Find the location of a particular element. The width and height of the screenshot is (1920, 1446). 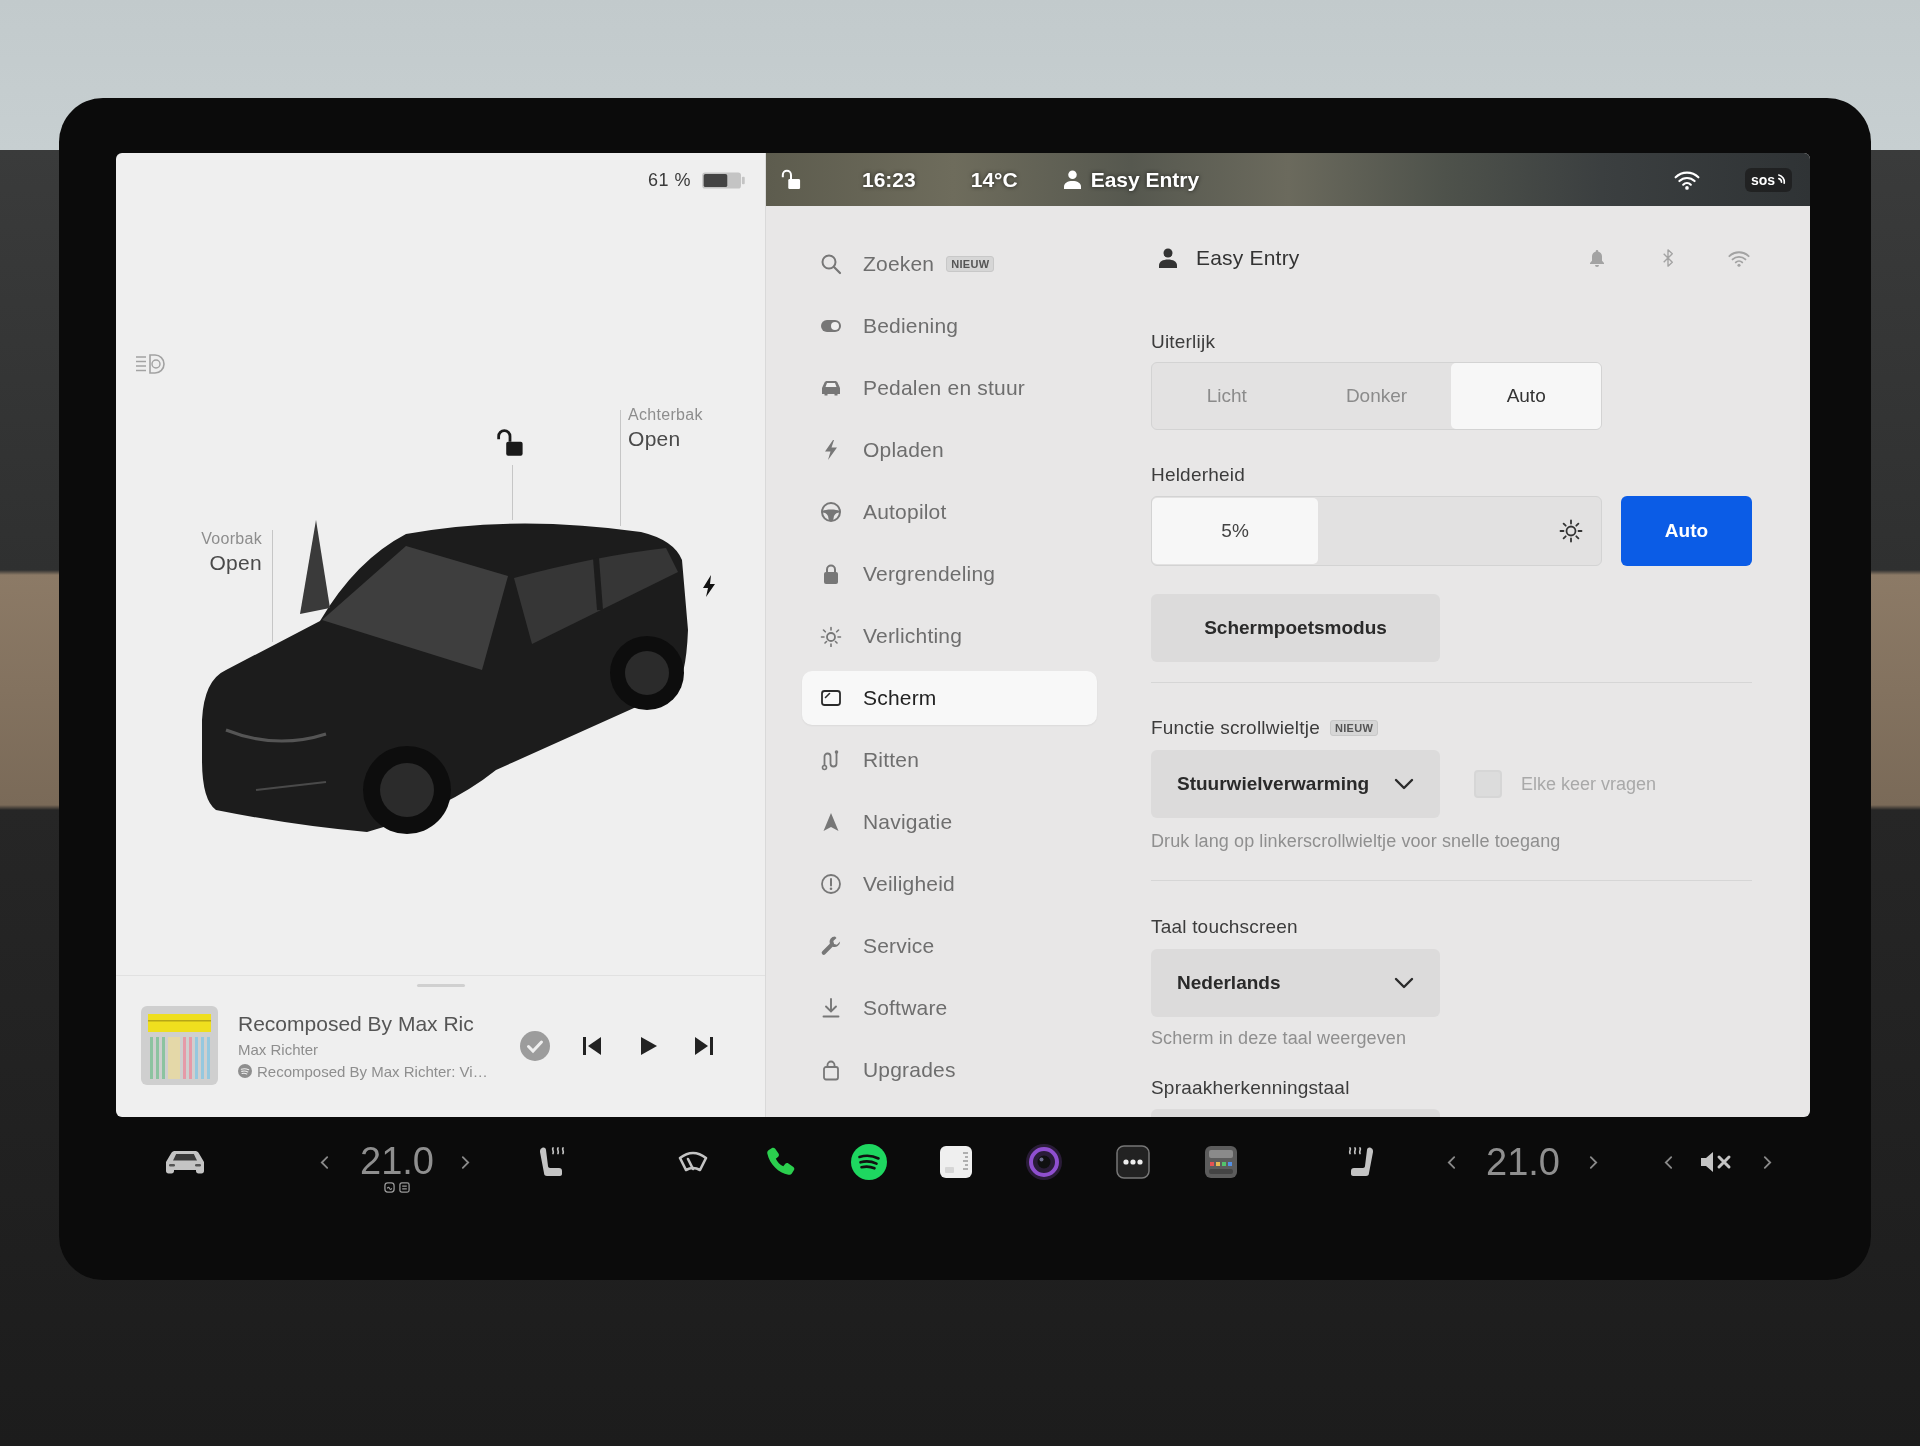

checkmark-icon is located at coordinates (535, 1045).